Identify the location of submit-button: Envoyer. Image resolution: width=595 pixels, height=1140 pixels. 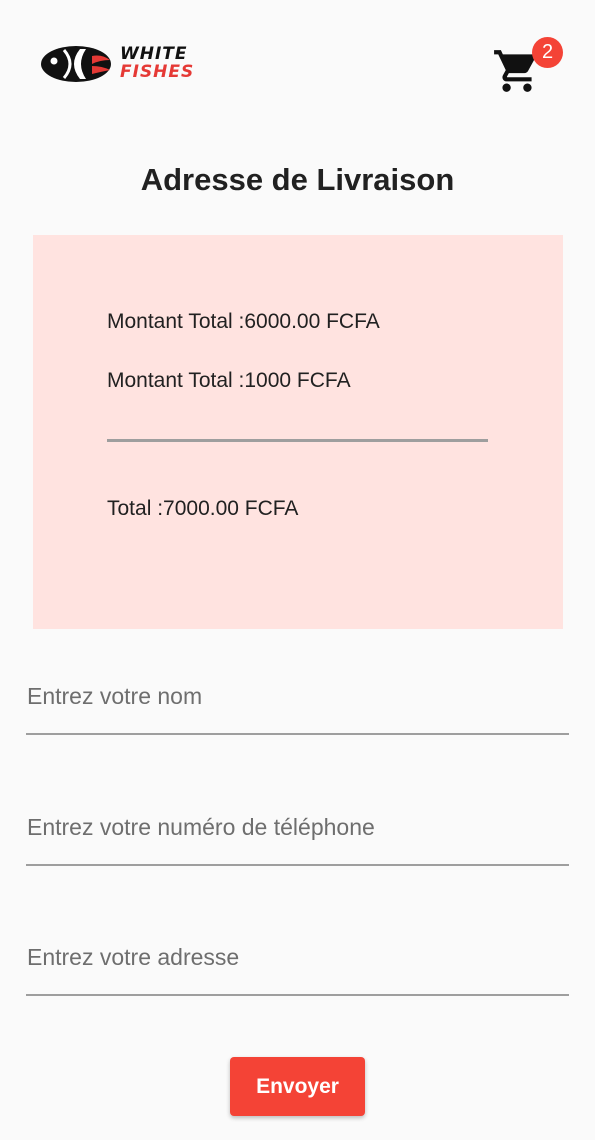
(297, 1086).